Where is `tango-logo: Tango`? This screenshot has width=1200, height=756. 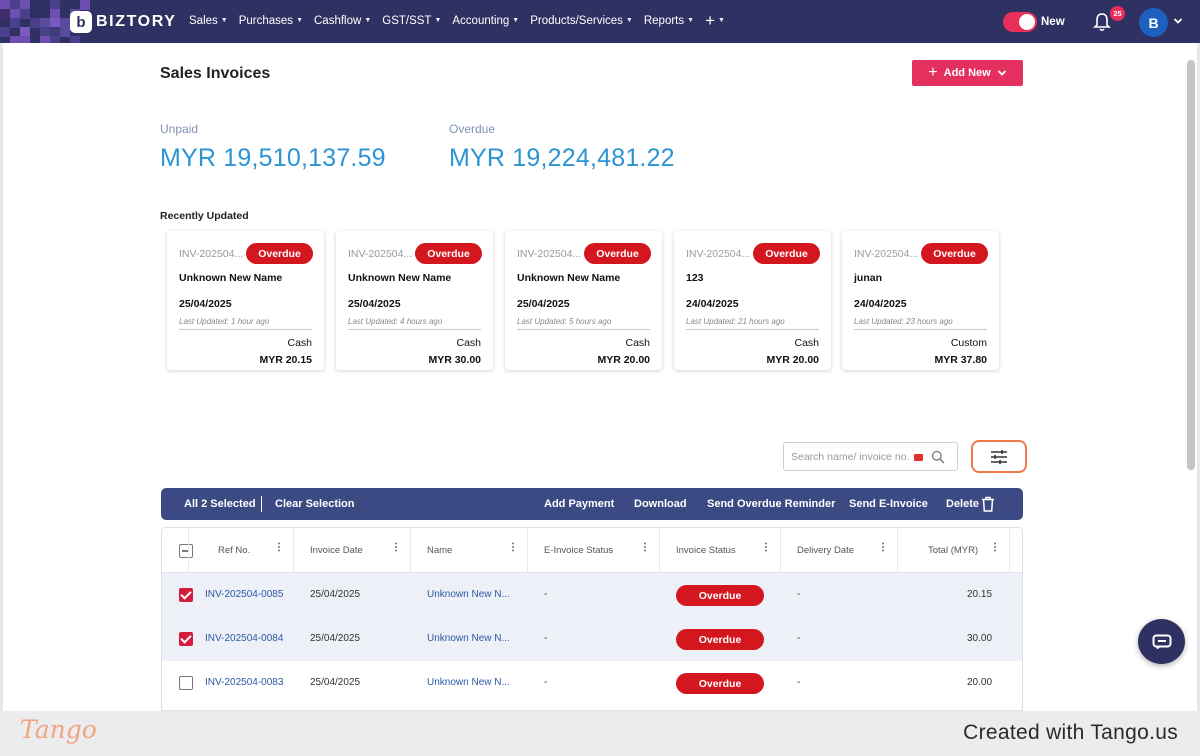 tango-logo: Tango is located at coordinates (58, 729).